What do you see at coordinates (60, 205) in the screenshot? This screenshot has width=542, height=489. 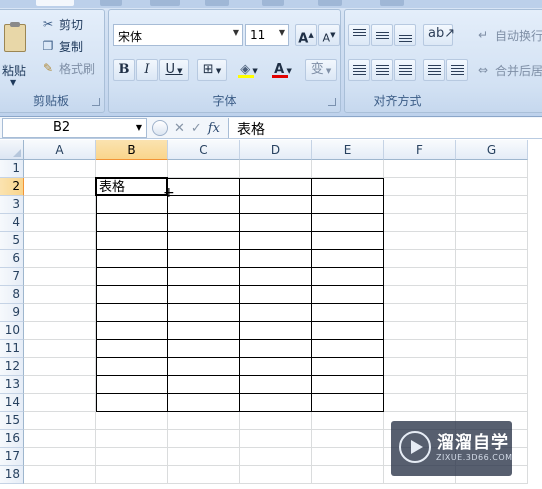 I see `cell-a3` at bounding box center [60, 205].